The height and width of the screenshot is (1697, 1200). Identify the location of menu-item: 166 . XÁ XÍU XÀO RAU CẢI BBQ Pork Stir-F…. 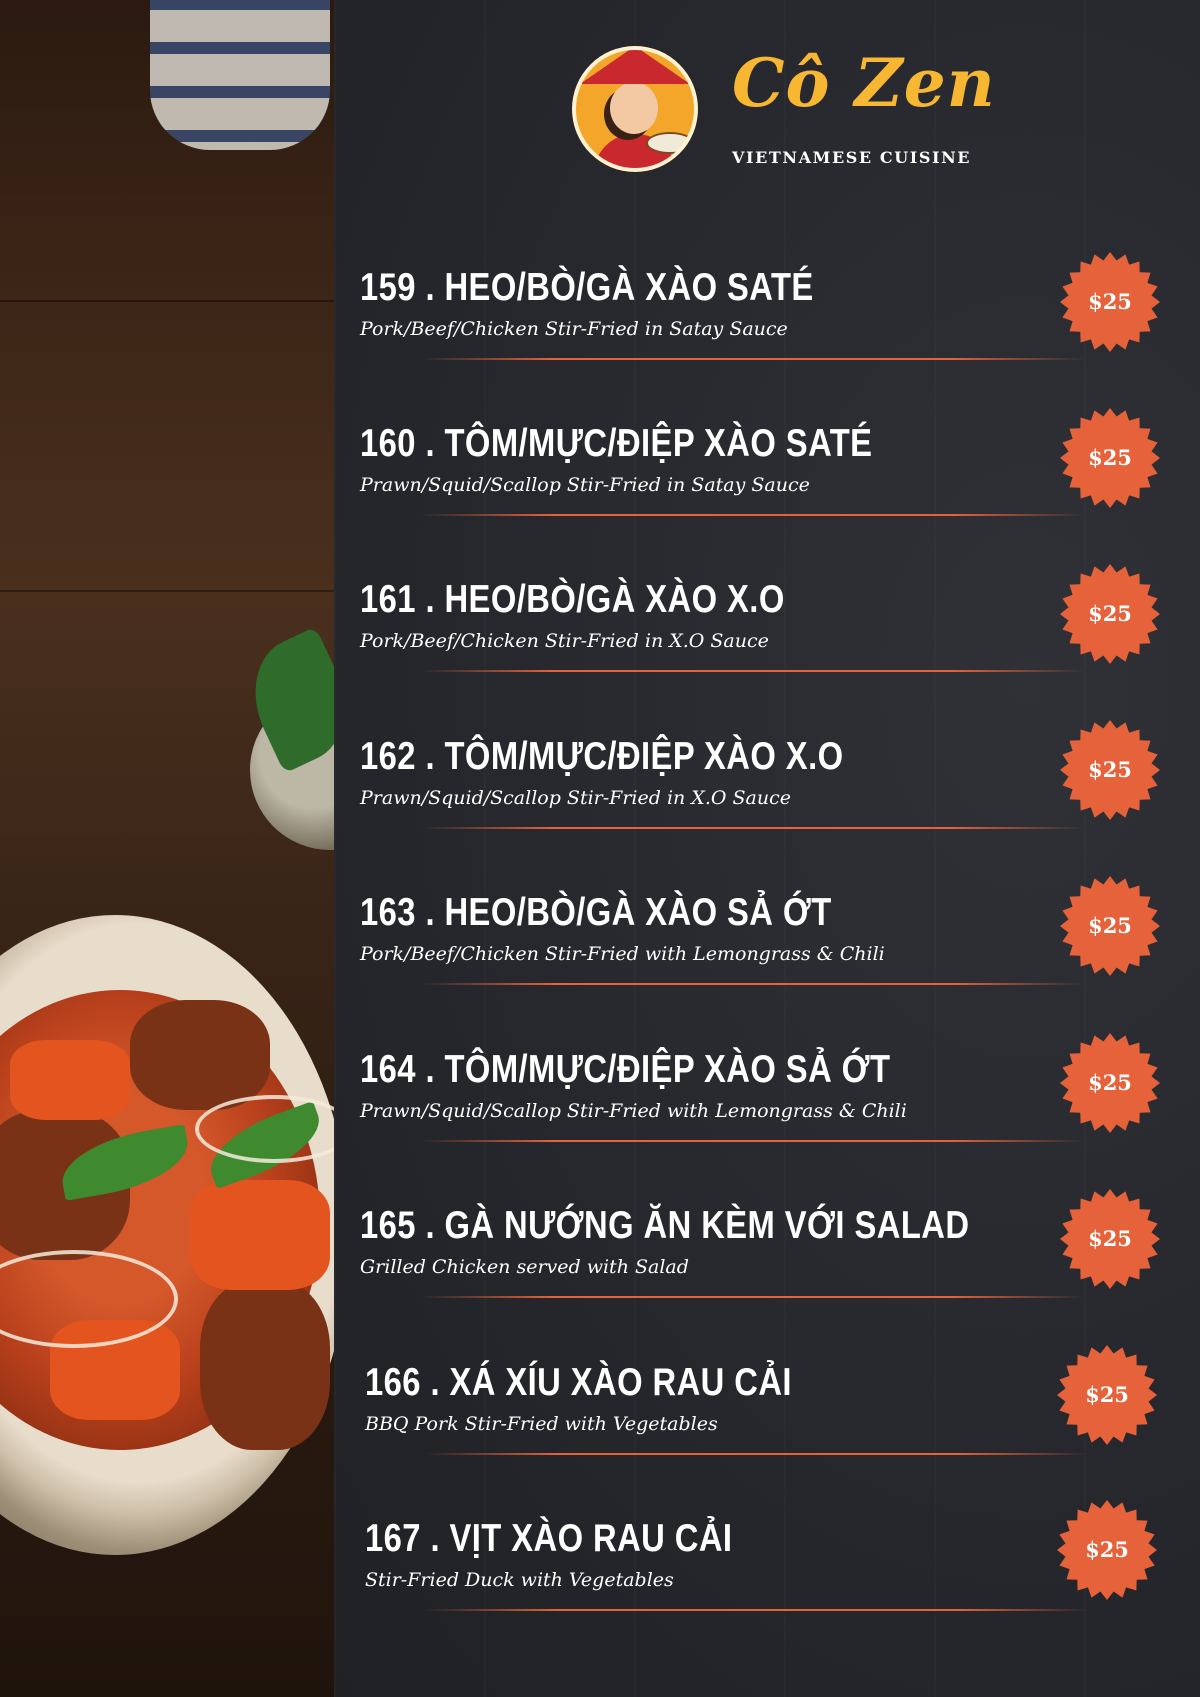
(765, 1416).